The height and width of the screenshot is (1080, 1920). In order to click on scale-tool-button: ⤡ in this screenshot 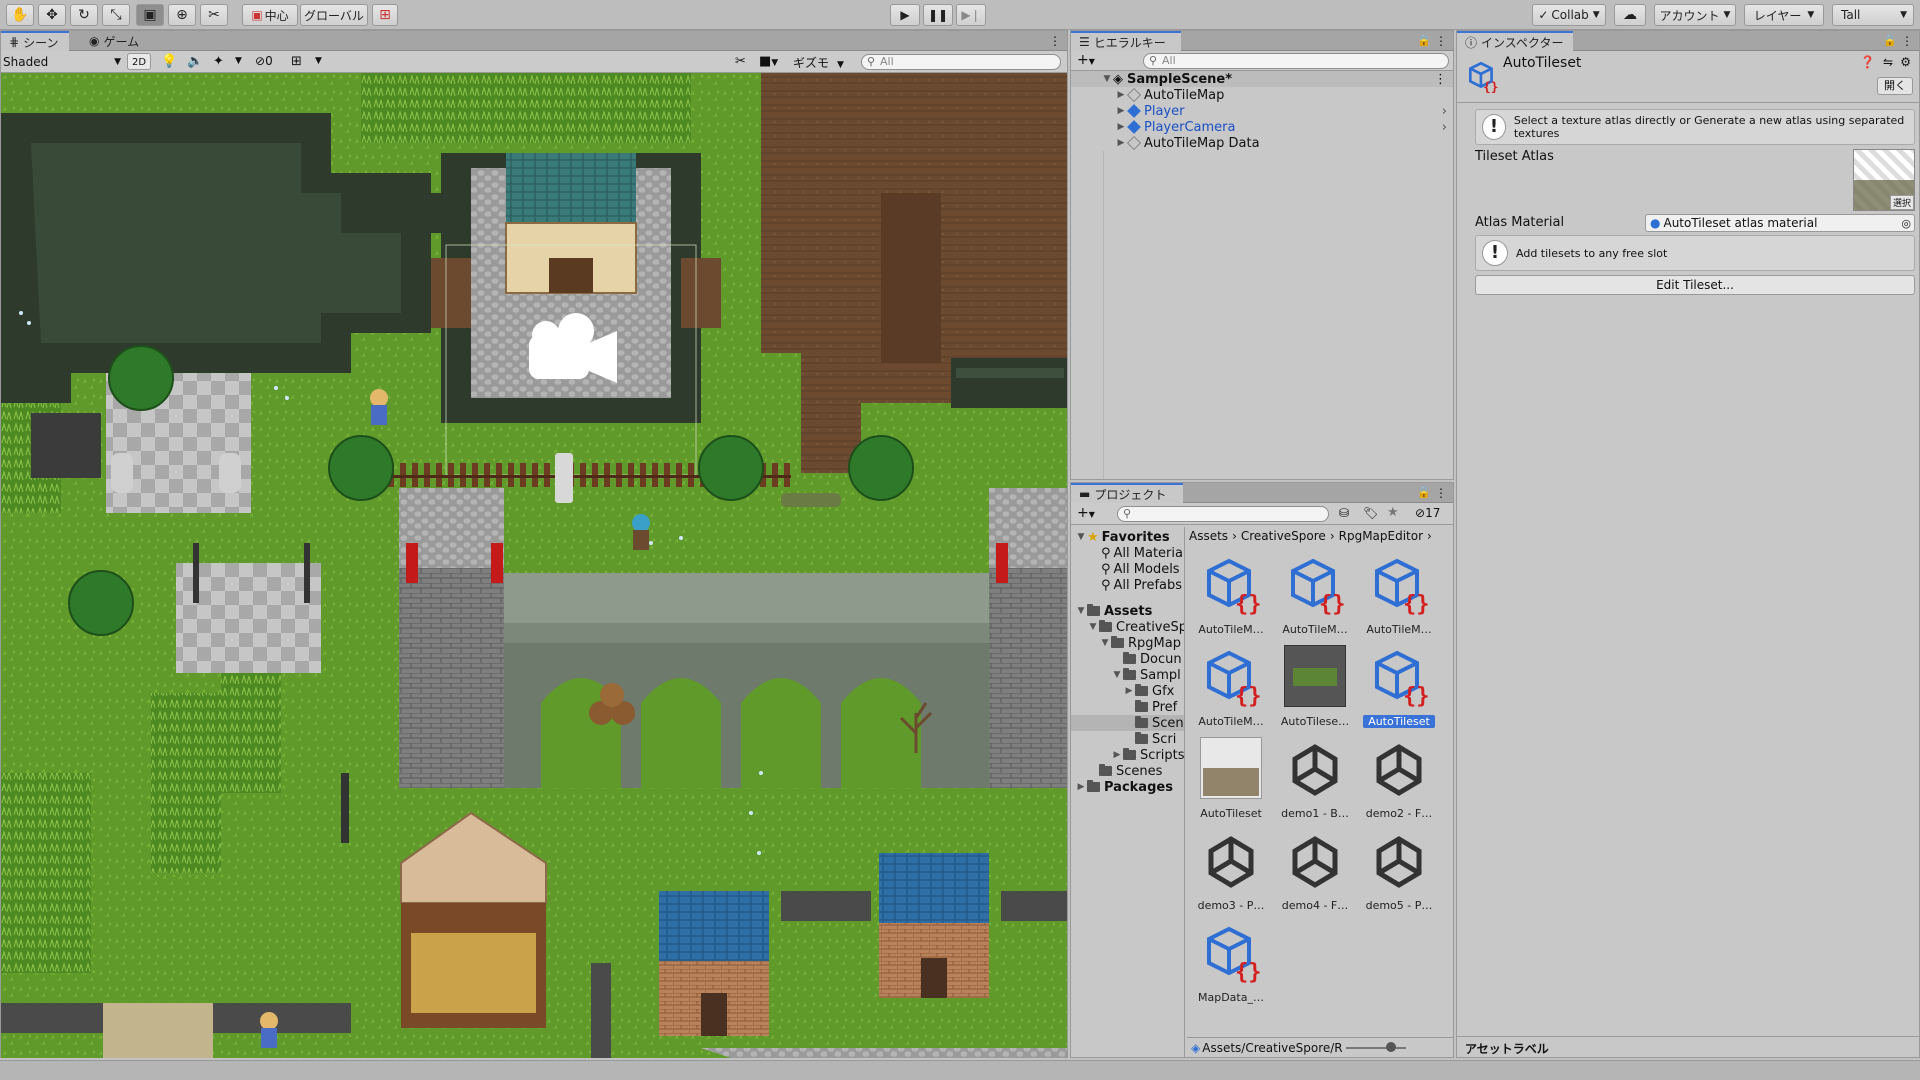, I will do `click(116, 15)`.